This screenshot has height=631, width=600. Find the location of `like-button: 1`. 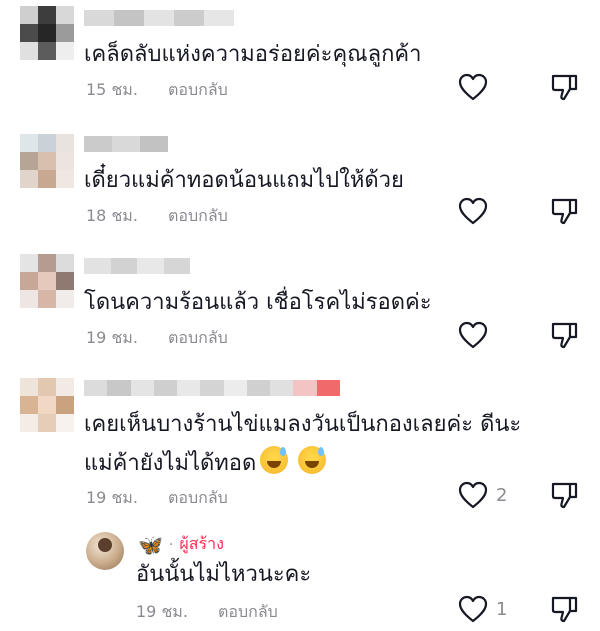

like-button: 1 is located at coordinates (482, 609).